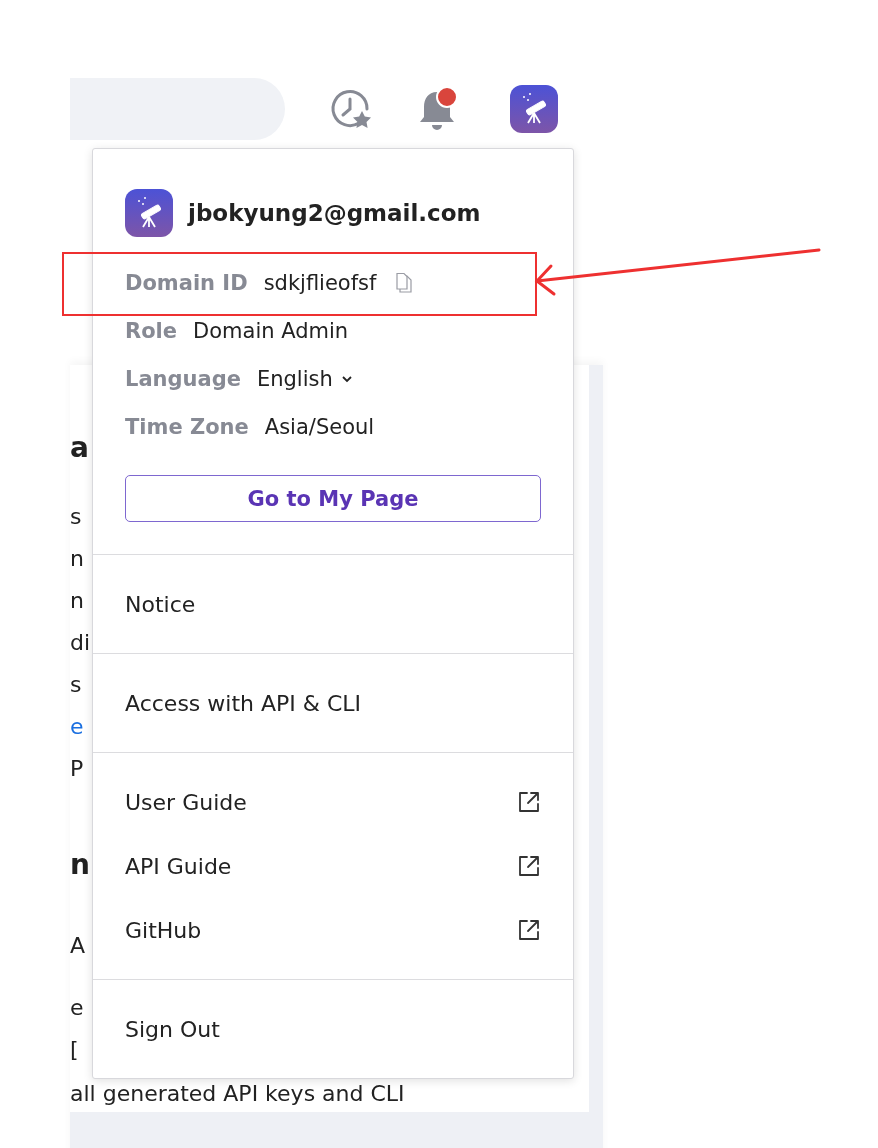  What do you see at coordinates (334, 213) in the screenshot?
I see `account-email: jbokyung2@gmail.com` at bounding box center [334, 213].